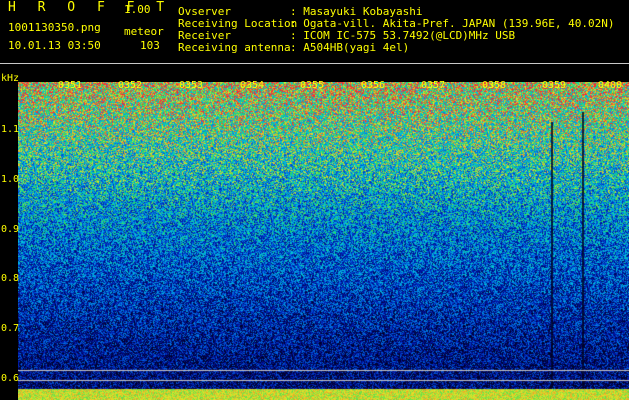 The width and height of the screenshot is (629, 400). I want to click on time-tick: 0354, so click(252, 85).